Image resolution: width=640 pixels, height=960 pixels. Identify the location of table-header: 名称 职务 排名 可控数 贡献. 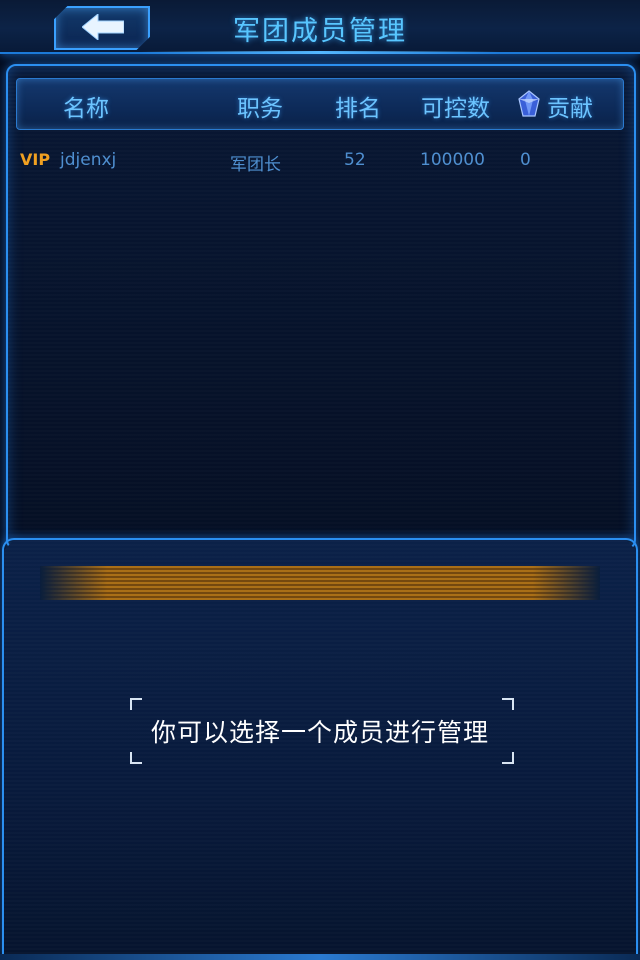
(320, 104).